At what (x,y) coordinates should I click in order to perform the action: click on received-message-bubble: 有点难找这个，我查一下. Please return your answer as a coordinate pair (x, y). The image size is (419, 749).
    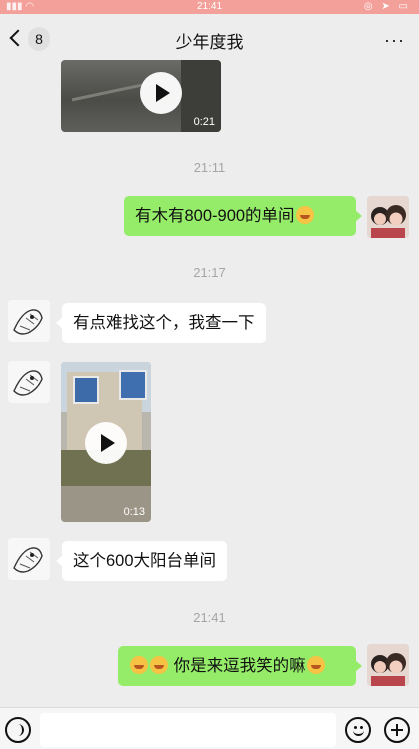
    Looking at the image, I should click on (161, 323).